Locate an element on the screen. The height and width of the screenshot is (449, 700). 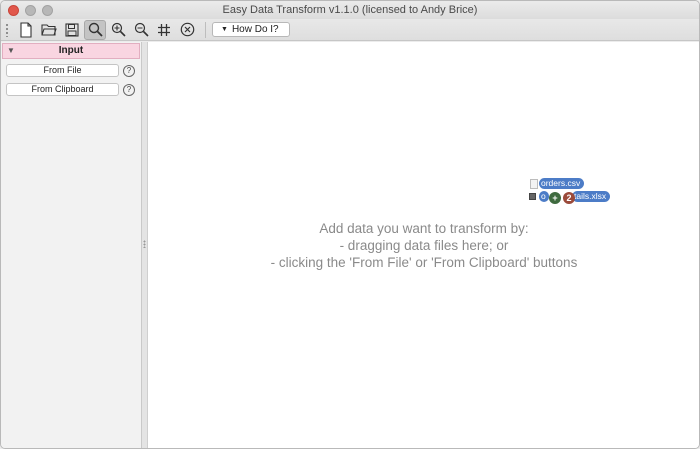
close-circle-icon is located at coordinates (187, 29).